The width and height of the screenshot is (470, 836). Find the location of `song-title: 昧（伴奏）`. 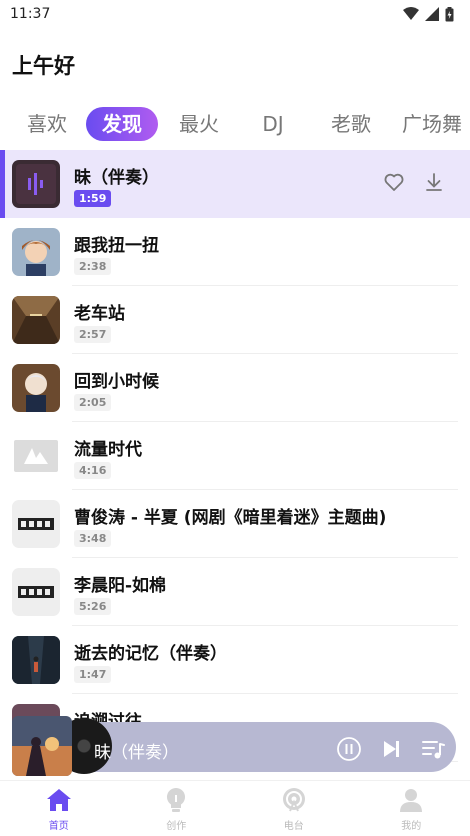

song-title: 昧（伴奏） is located at coordinates (116, 178).